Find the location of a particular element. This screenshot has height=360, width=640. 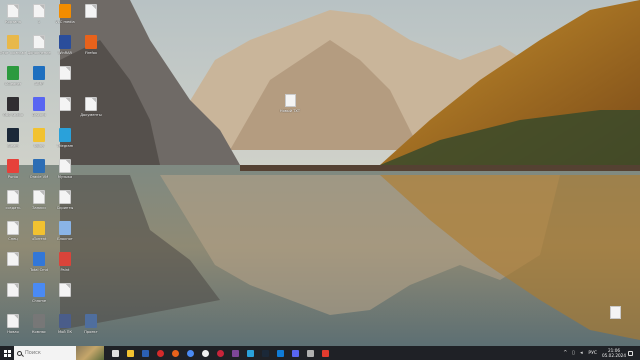

desktop-icon-label: Discord is located at coordinates (39, 115).